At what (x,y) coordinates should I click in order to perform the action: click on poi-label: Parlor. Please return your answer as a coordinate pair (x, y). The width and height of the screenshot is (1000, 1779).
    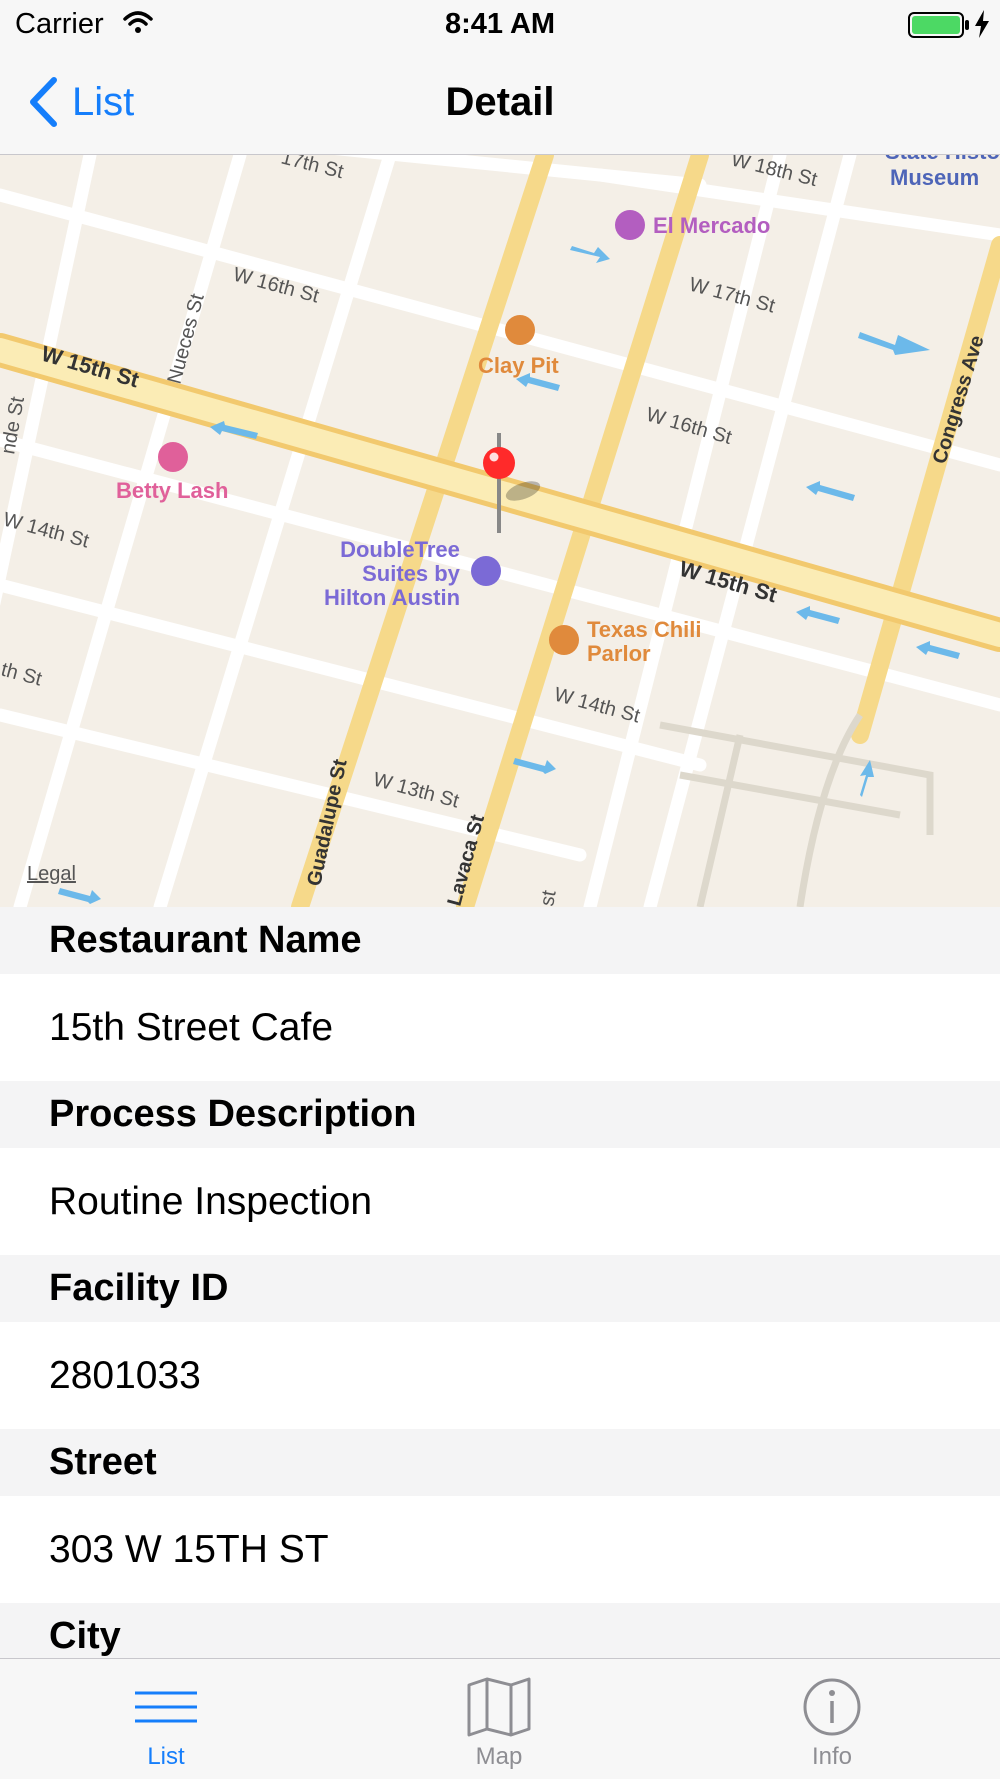
    Looking at the image, I should click on (619, 653).